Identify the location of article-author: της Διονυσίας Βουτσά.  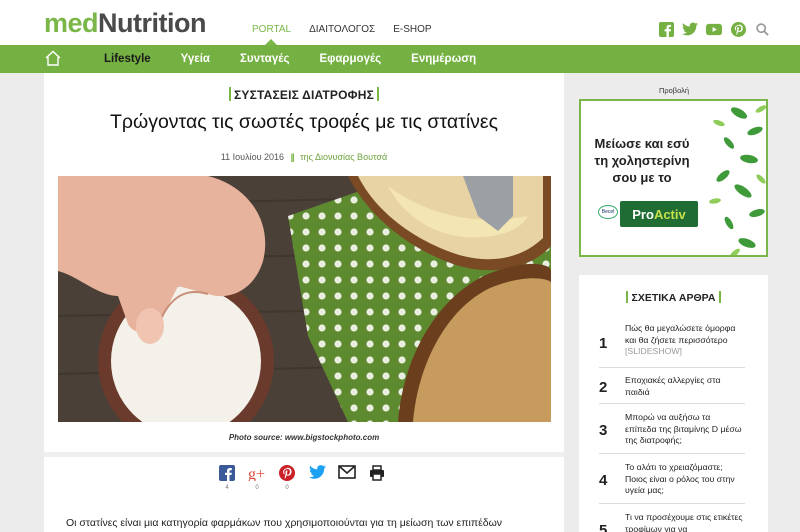
(343, 157).